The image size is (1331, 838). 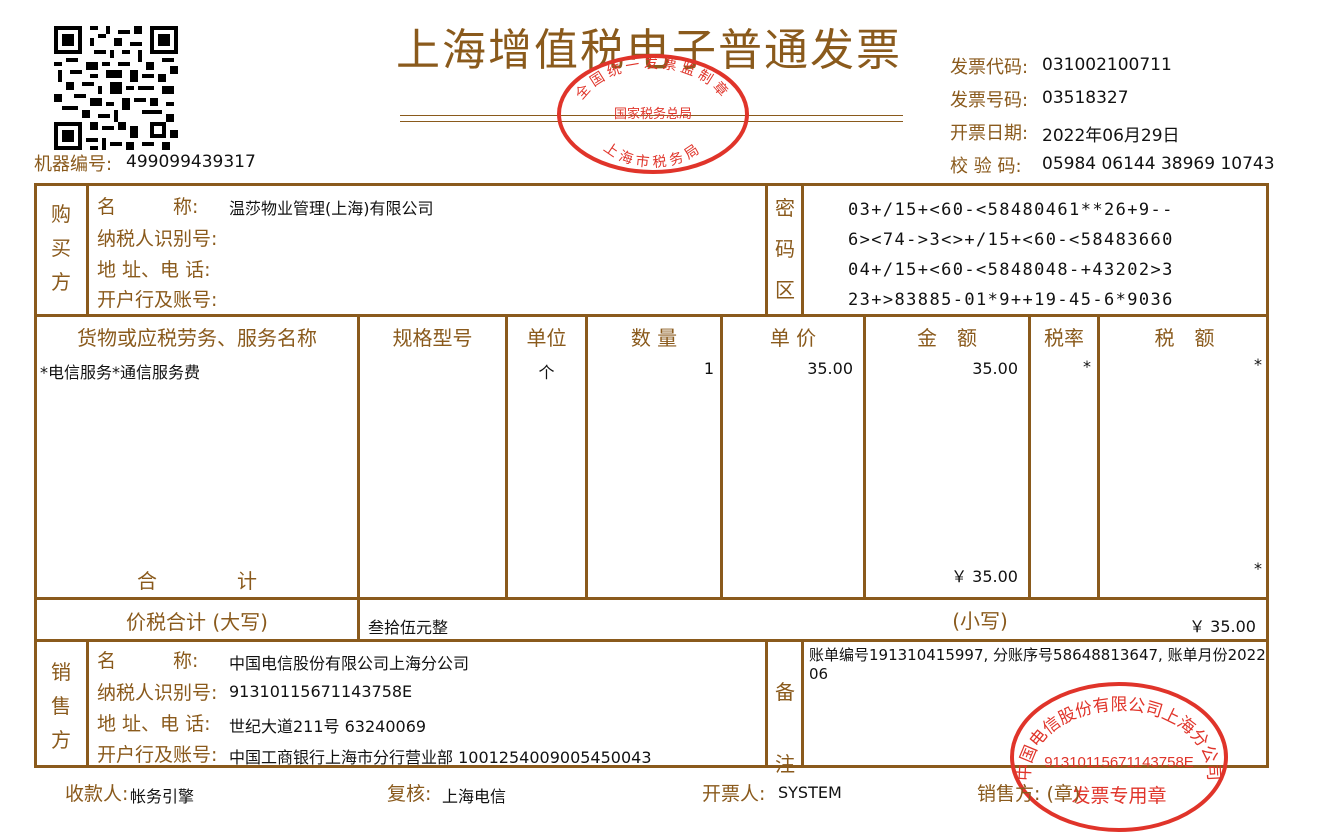 What do you see at coordinates (116, 88) in the screenshot?
I see `qr-code` at bounding box center [116, 88].